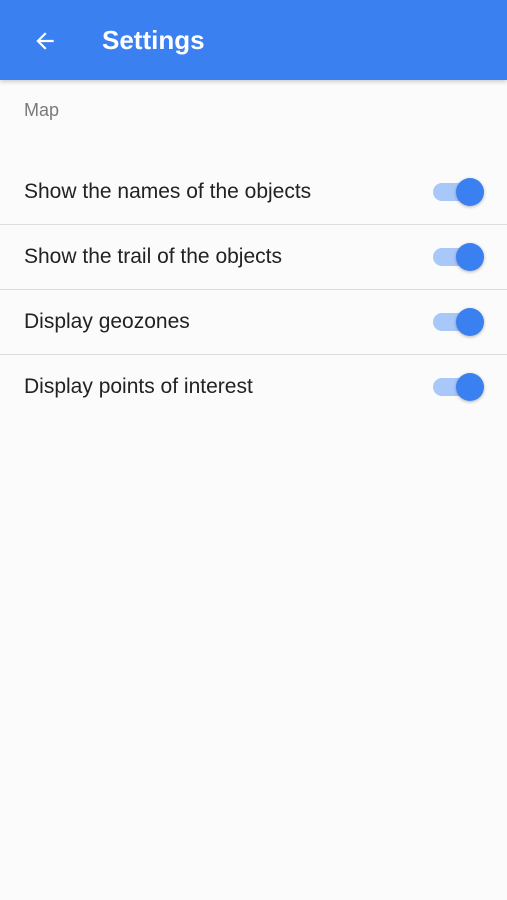 Image resolution: width=507 pixels, height=900 pixels. I want to click on page-title: Settings, so click(153, 40).